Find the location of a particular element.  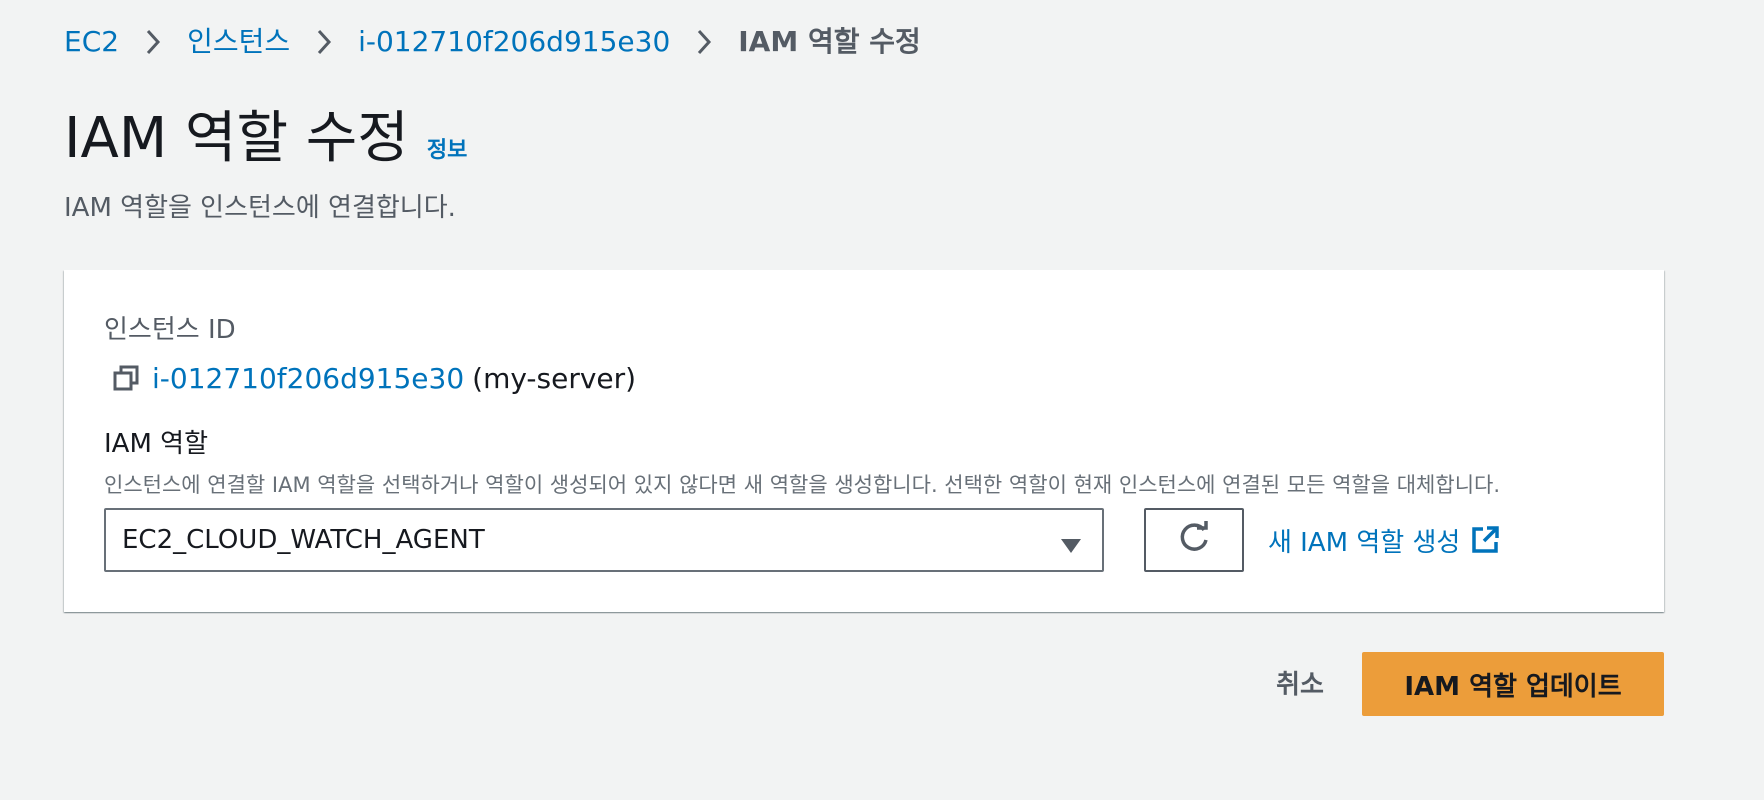

refresh-icon is located at coordinates (1194, 540).